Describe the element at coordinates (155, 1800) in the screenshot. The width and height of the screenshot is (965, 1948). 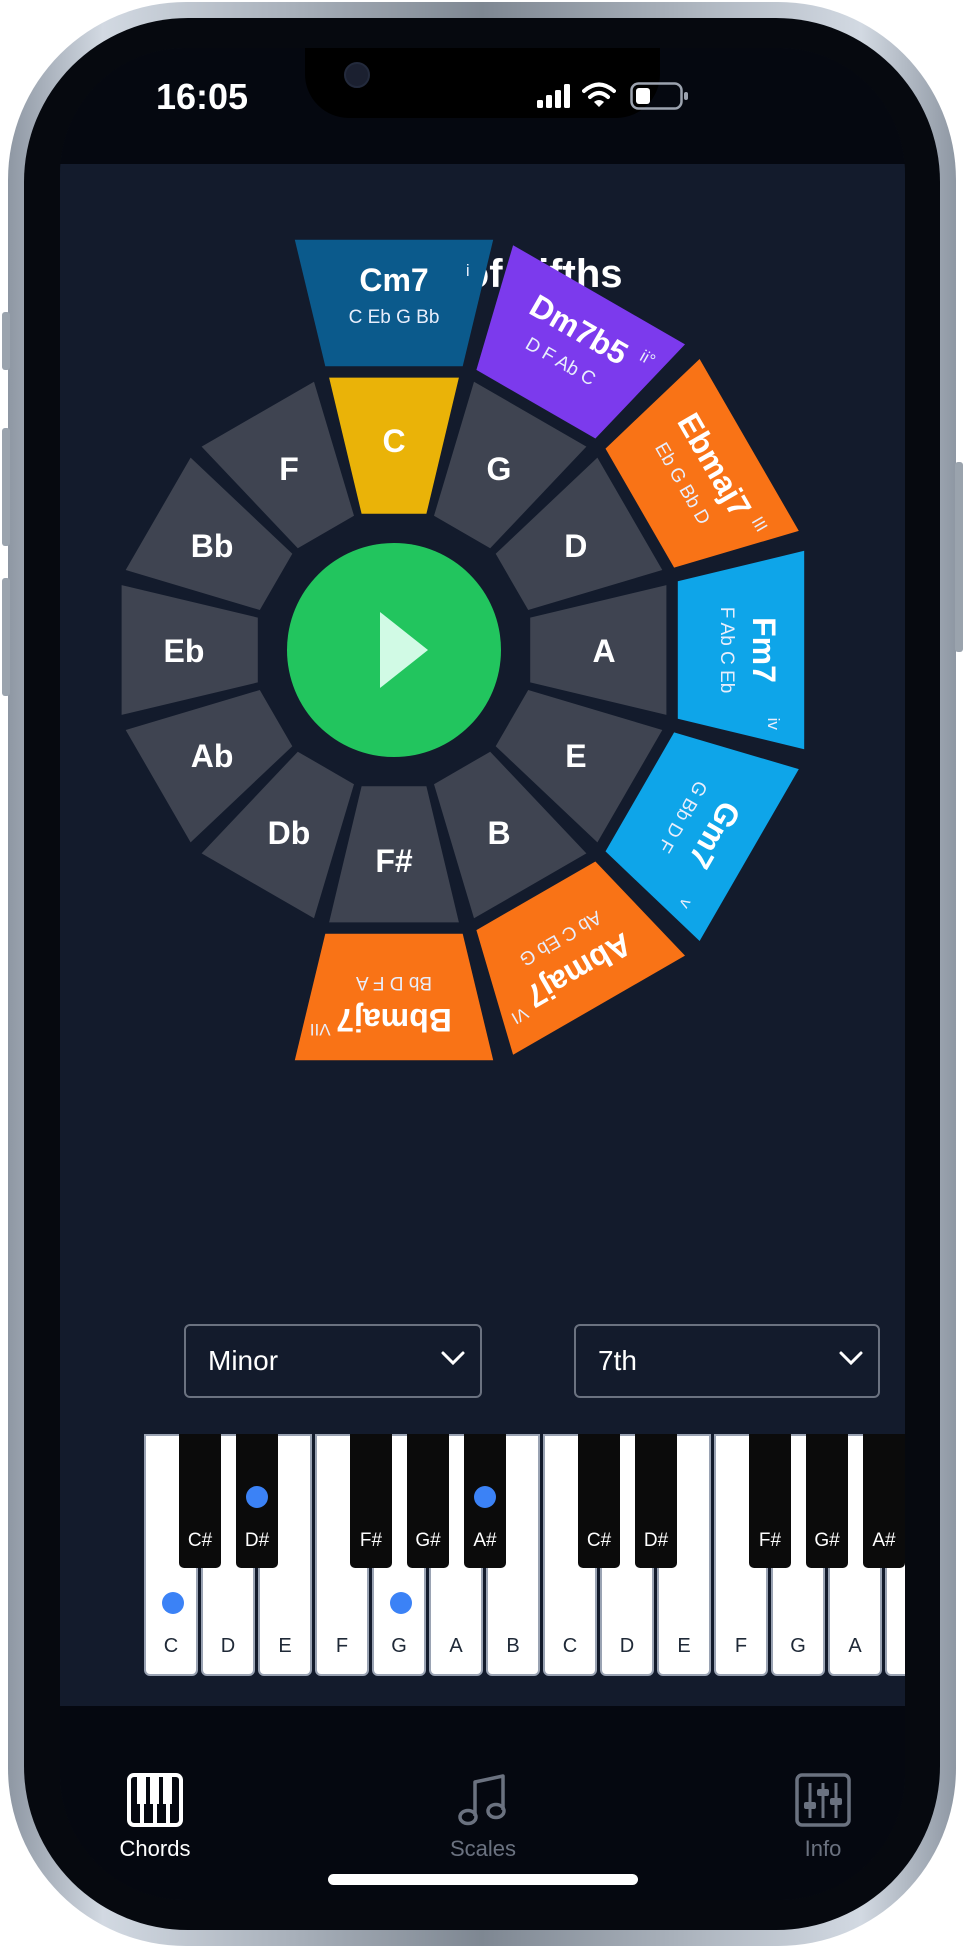
I see `piano-icon` at that location.